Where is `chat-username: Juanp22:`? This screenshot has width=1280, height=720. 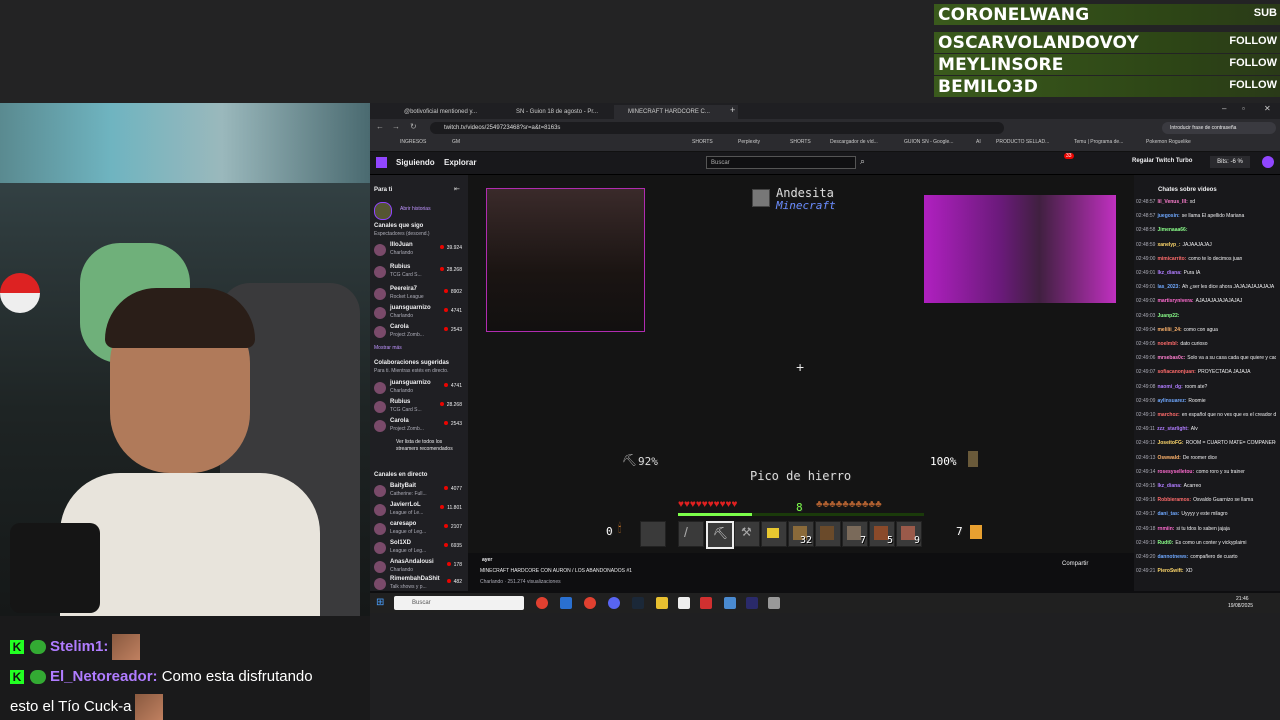 chat-username: Juanp22: is located at coordinates (1168, 316).